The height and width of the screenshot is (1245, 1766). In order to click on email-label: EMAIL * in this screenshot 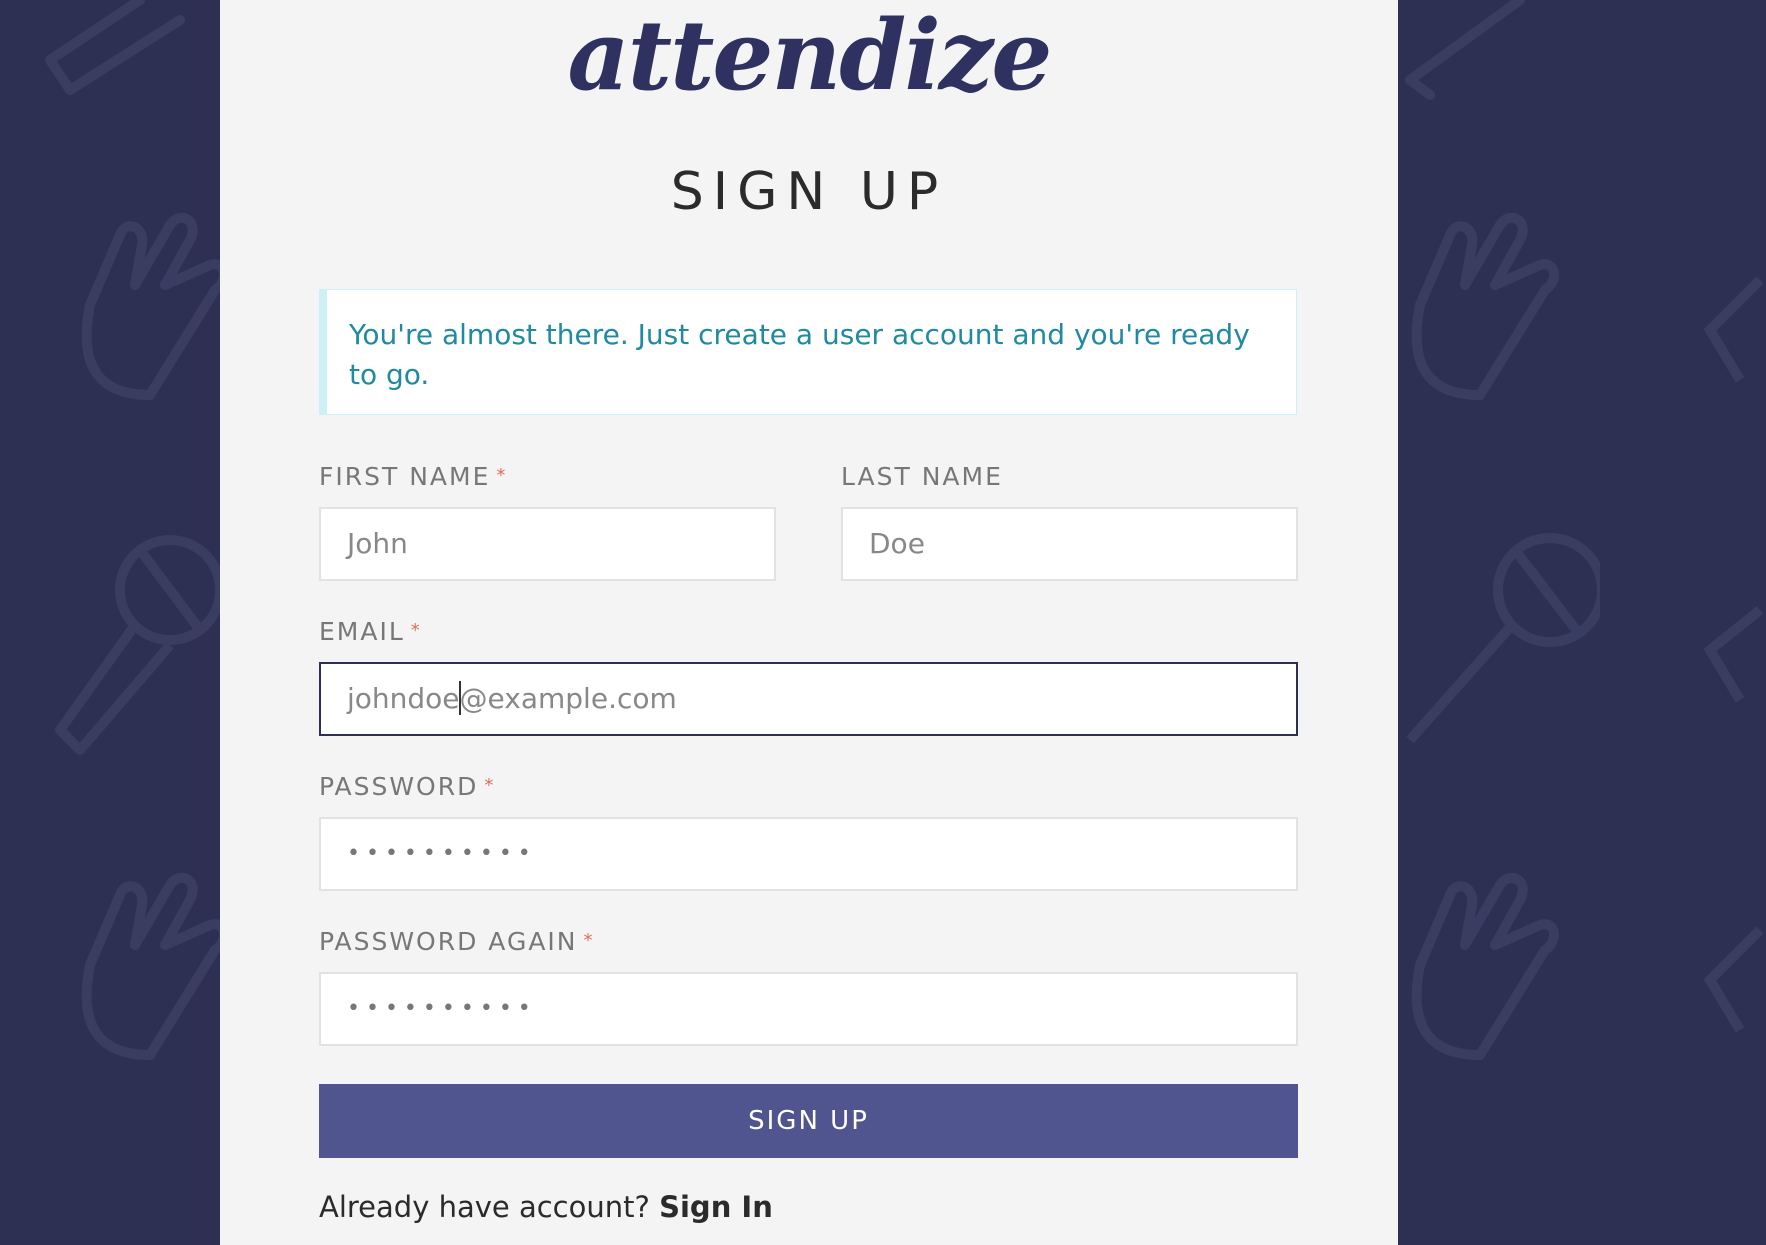, I will do `click(369, 631)`.